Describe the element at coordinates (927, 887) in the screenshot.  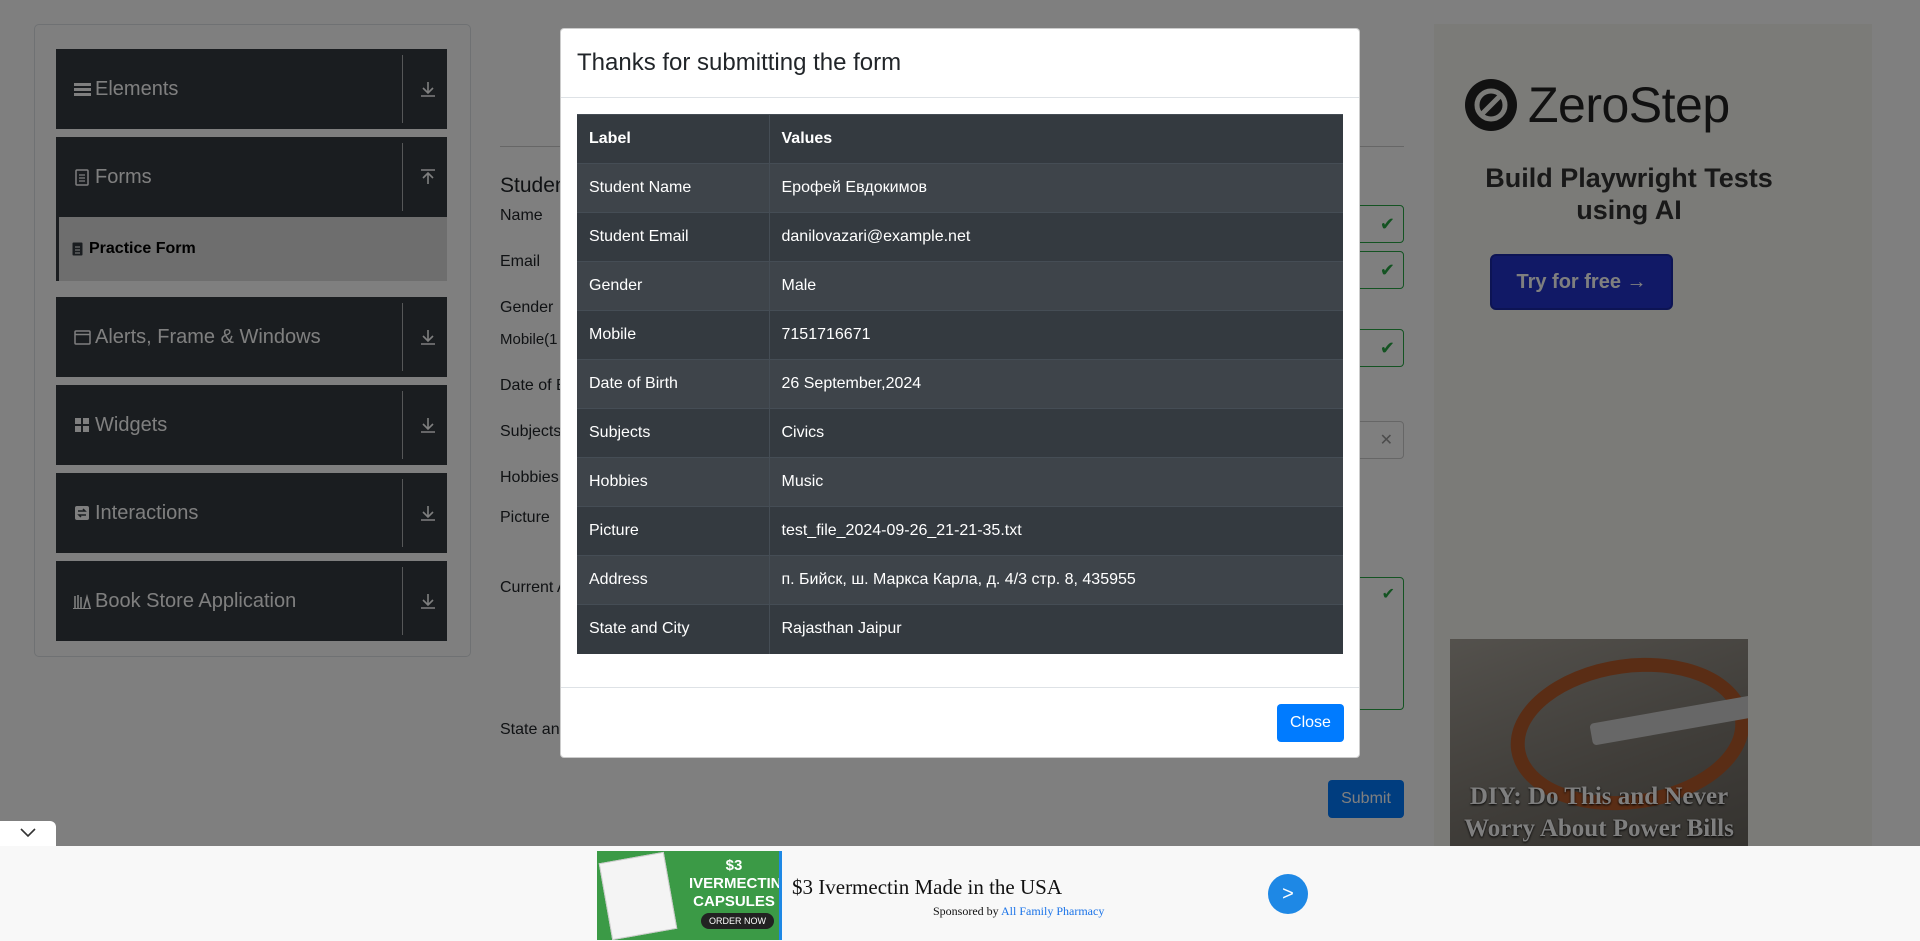
I see `ad-headline: $3 Ivermectin Made in the USA` at that location.